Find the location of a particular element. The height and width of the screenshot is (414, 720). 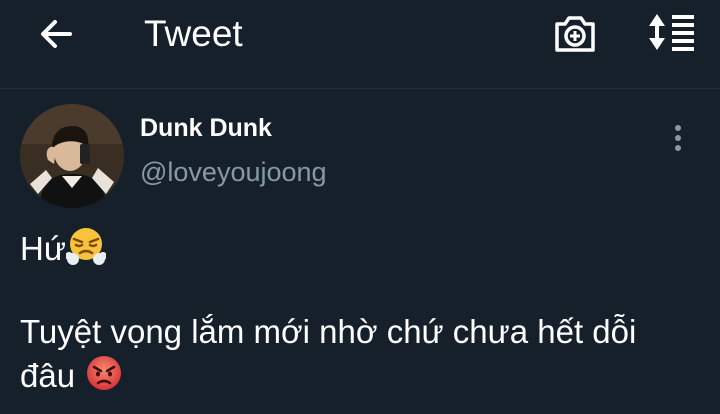

angry-face-icon is located at coordinates (104, 373).